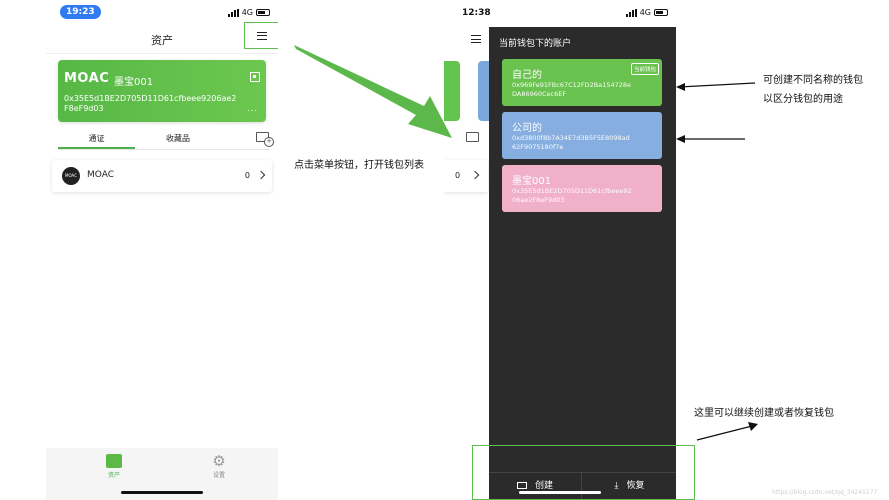 The width and height of the screenshot is (889, 500). What do you see at coordinates (218, 475) in the screenshot?
I see `nav-settings-label: 设置` at bounding box center [218, 475].